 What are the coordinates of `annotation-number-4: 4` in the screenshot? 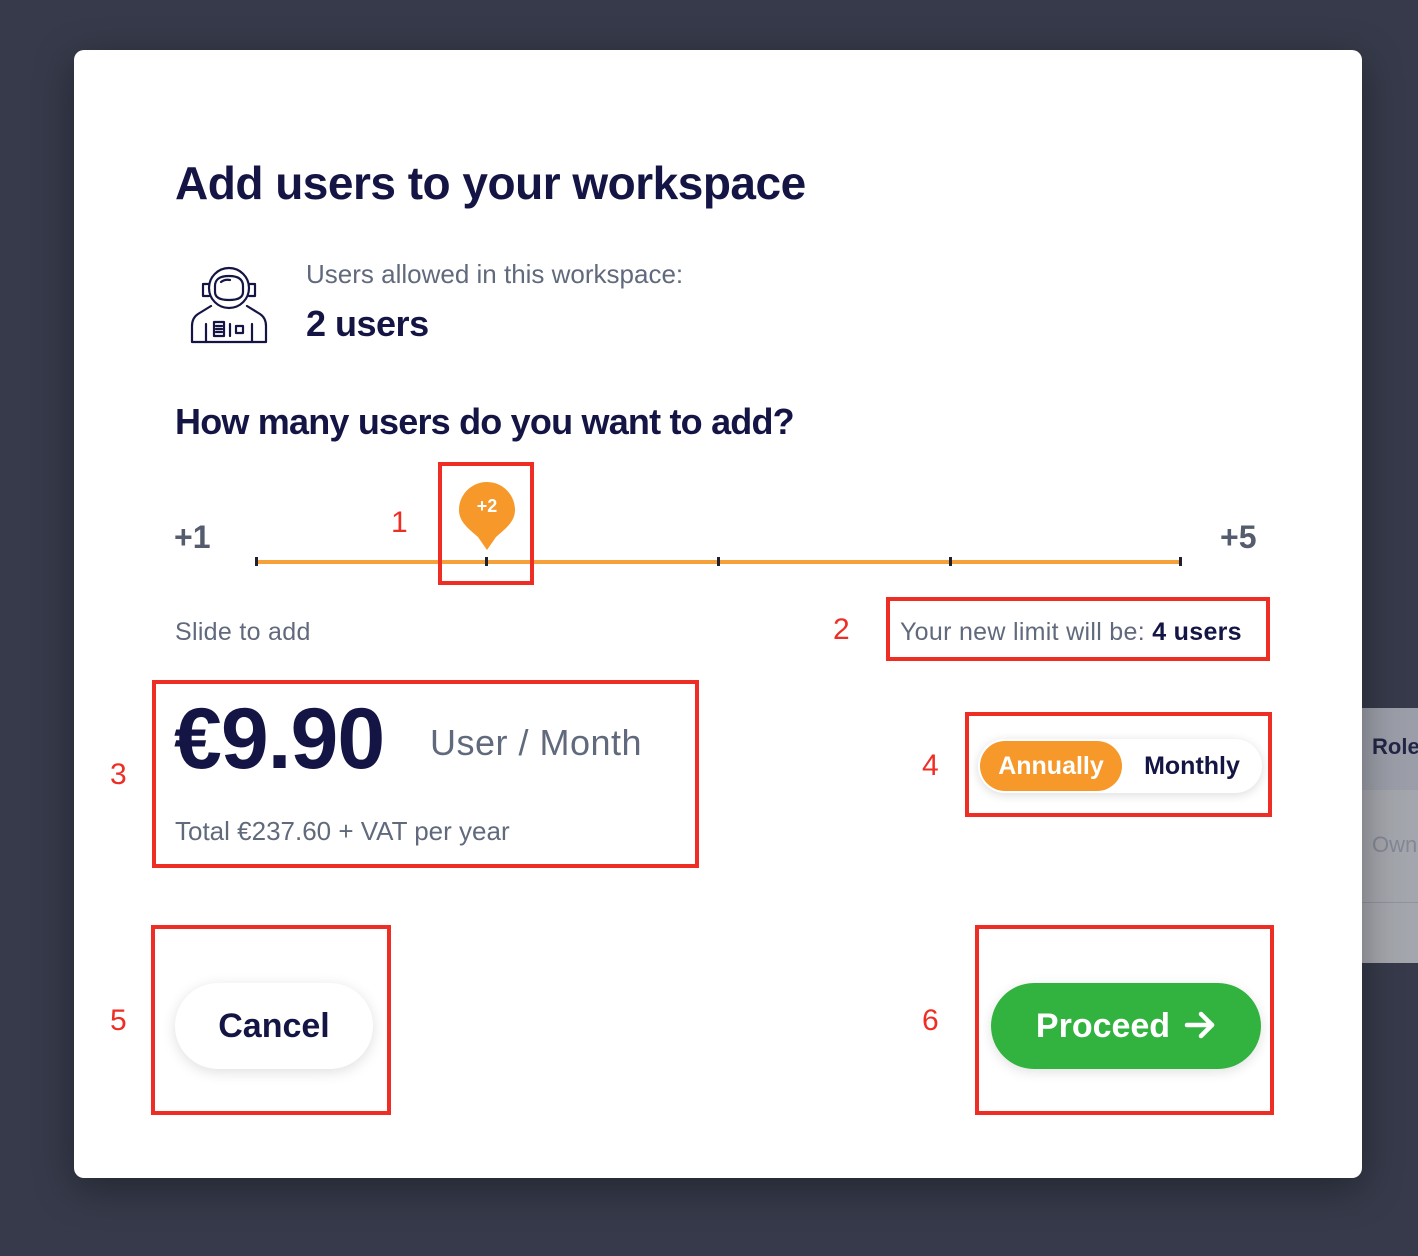 It's located at (930, 765).